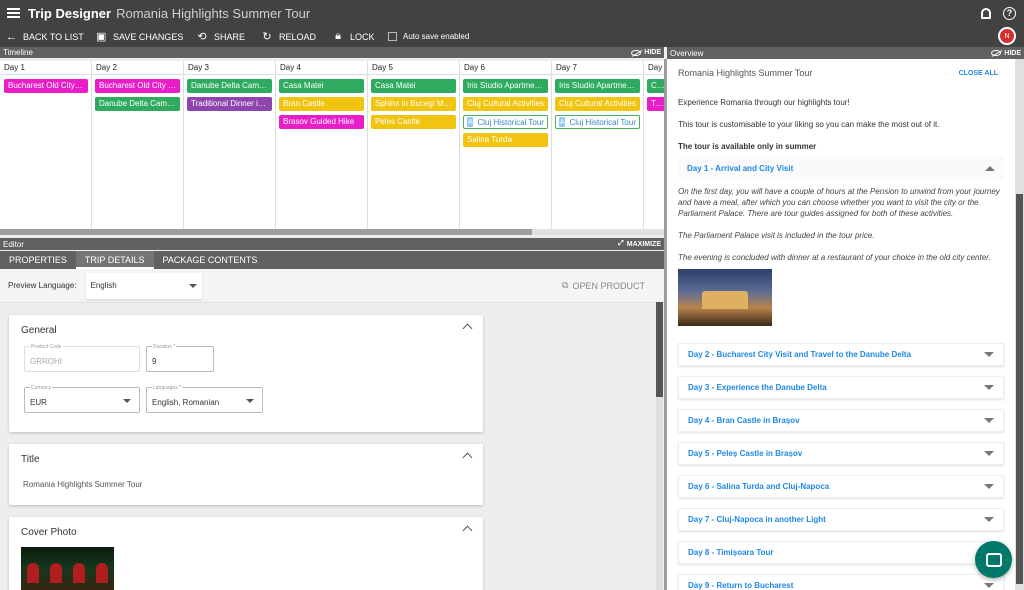 The width and height of the screenshot is (1024, 590). I want to click on day-accordion: Day 4 - Bran Castle in Brașov, so click(841, 420).